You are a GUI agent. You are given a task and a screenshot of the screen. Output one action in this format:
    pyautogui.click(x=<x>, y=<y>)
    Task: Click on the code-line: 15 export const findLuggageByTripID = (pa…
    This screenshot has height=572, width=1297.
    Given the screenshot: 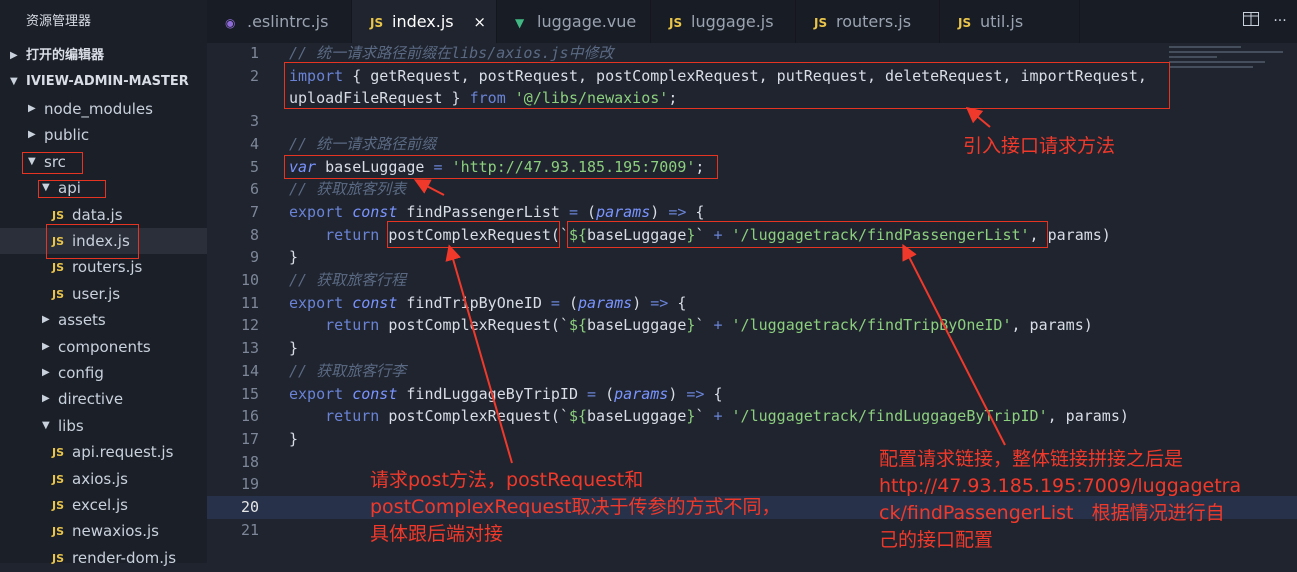 What is the action you would take?
    pyautogui.click(x=752, y=394)
    